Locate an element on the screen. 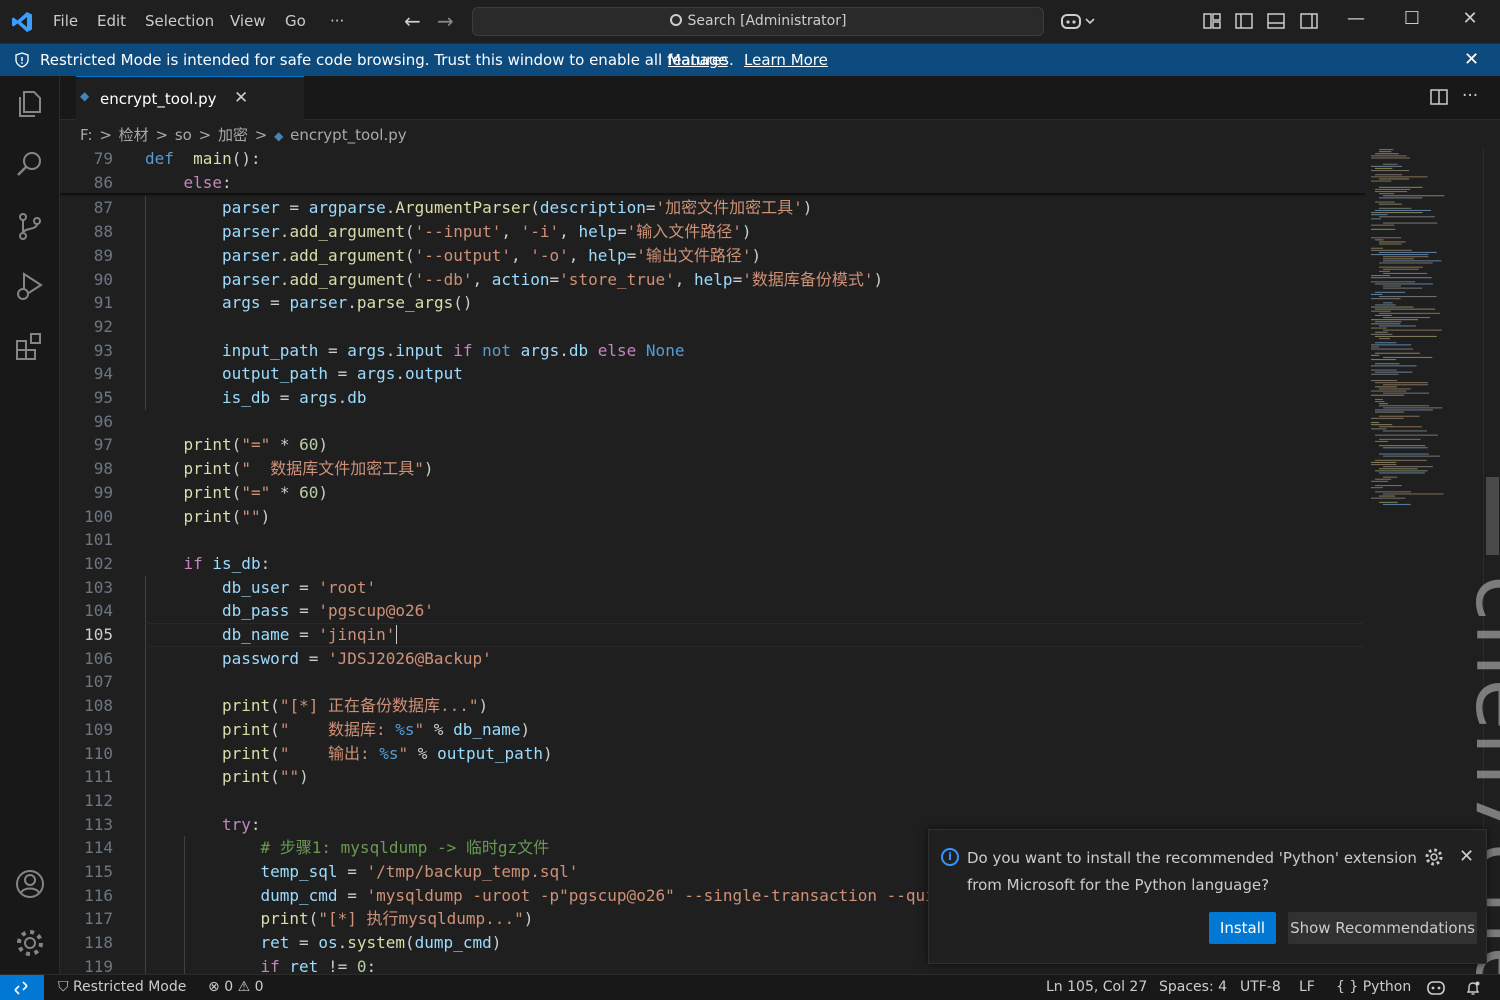  toggle-secondary-sidebar-icon is located at coordinates (1309, 21).